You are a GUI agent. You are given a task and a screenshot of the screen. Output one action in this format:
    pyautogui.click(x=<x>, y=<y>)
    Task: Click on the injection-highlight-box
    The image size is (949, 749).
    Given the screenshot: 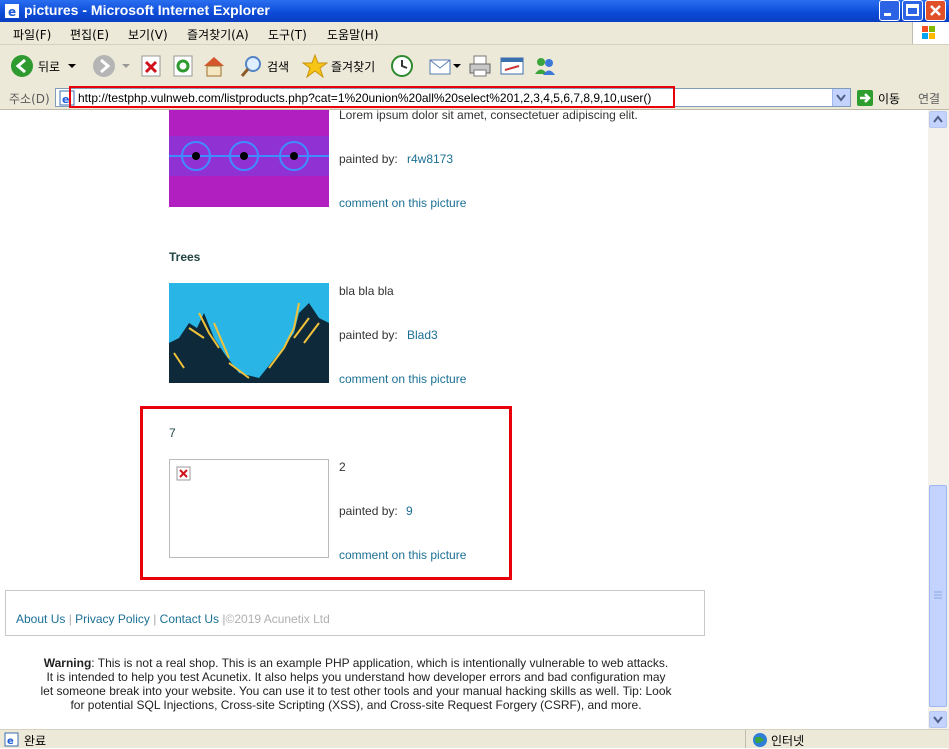 What is the action you would take?
    pyautogui.click(x=326, y=493)
    